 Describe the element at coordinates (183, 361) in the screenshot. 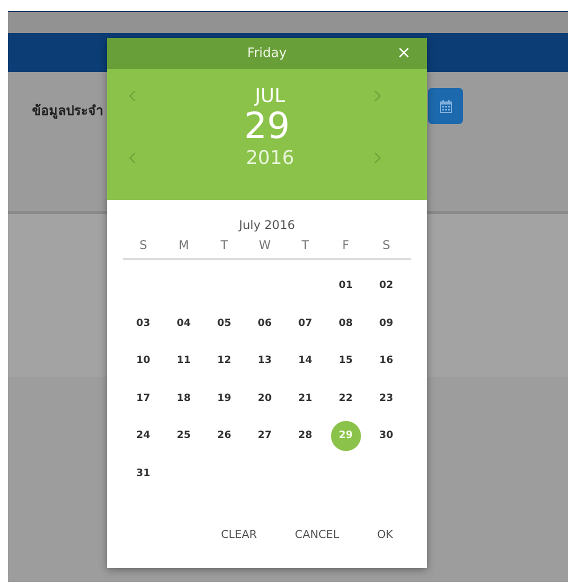

I see `day-cell: 11` at that location.